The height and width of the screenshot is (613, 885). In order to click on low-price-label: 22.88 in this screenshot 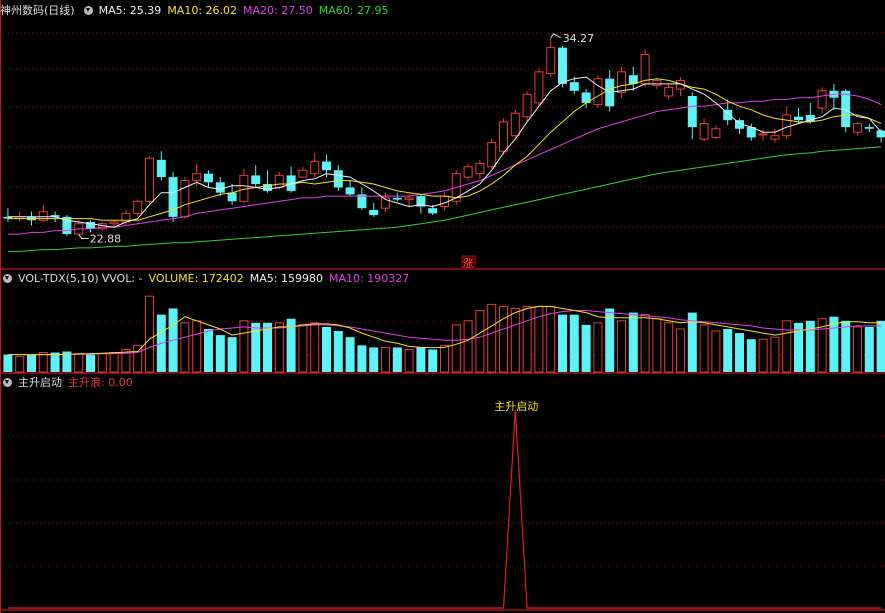, I will do `click(106, 238)`.